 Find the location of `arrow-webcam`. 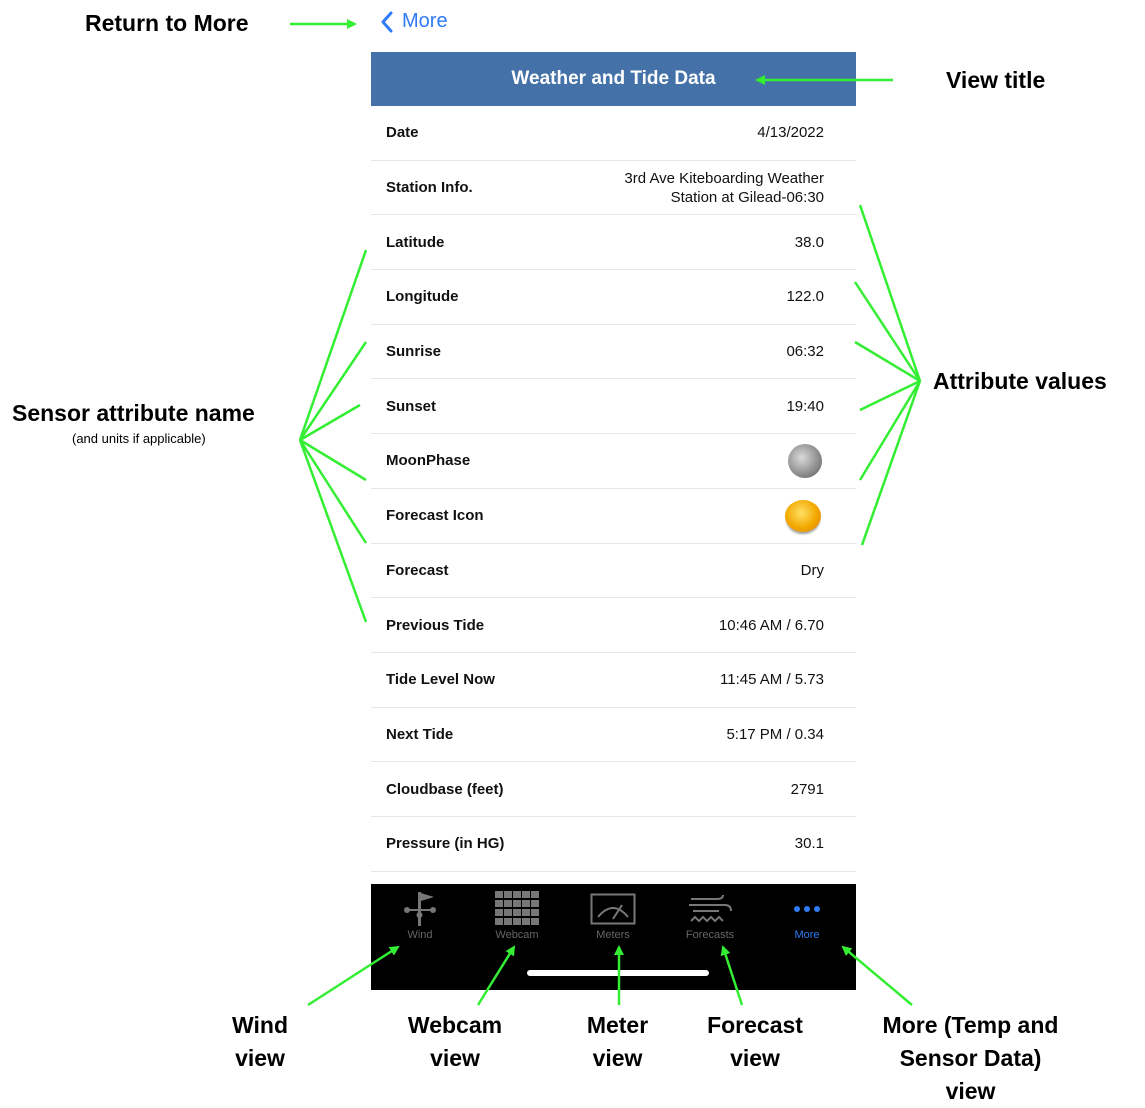

arrow-webcam is located at coordinates (496, 975).